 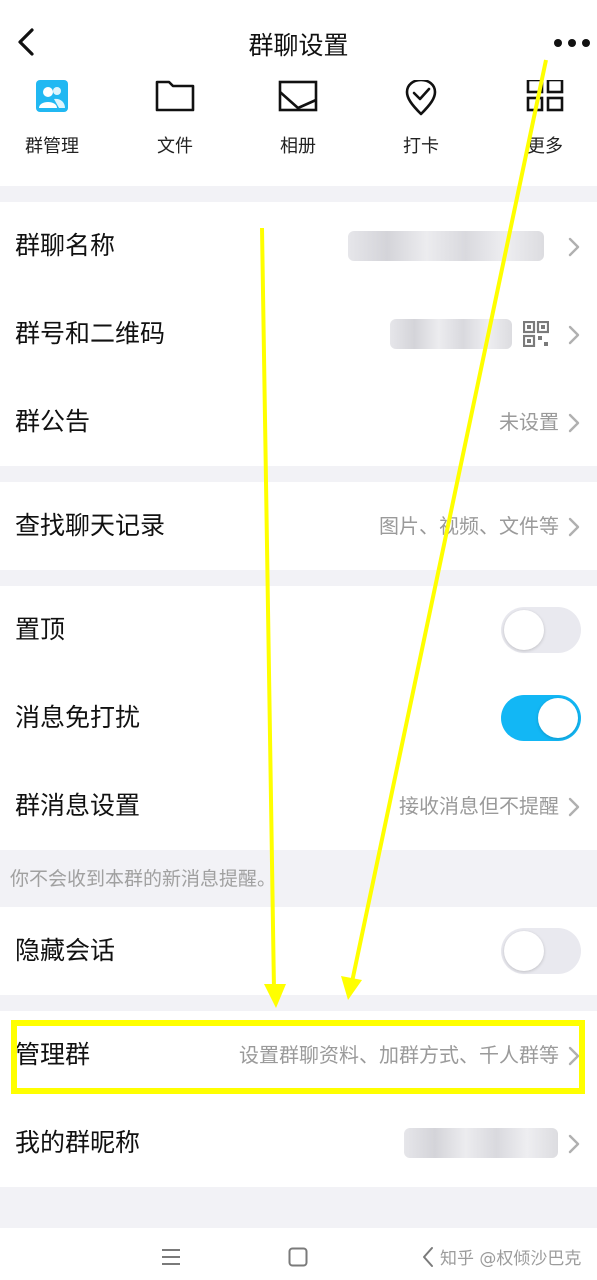 What do you see at coordinates (536, 334) in the screenshot?
I see `qr-code-icon` at bounding box center [536, 334].